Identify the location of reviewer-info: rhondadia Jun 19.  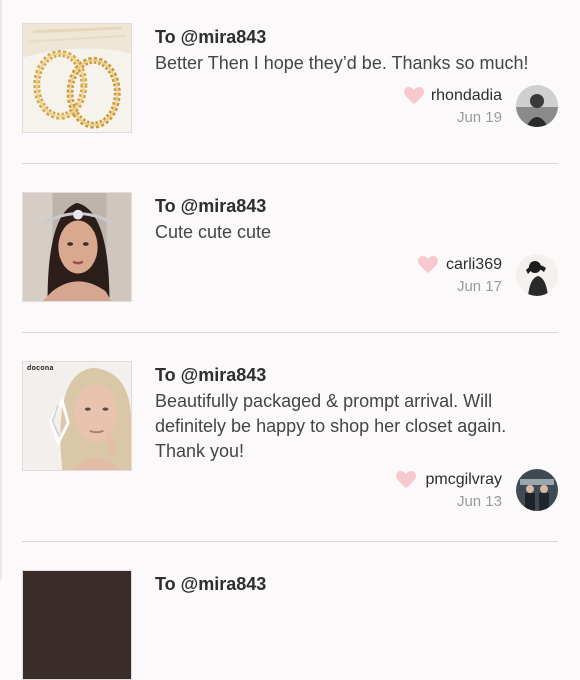
(428, 107).